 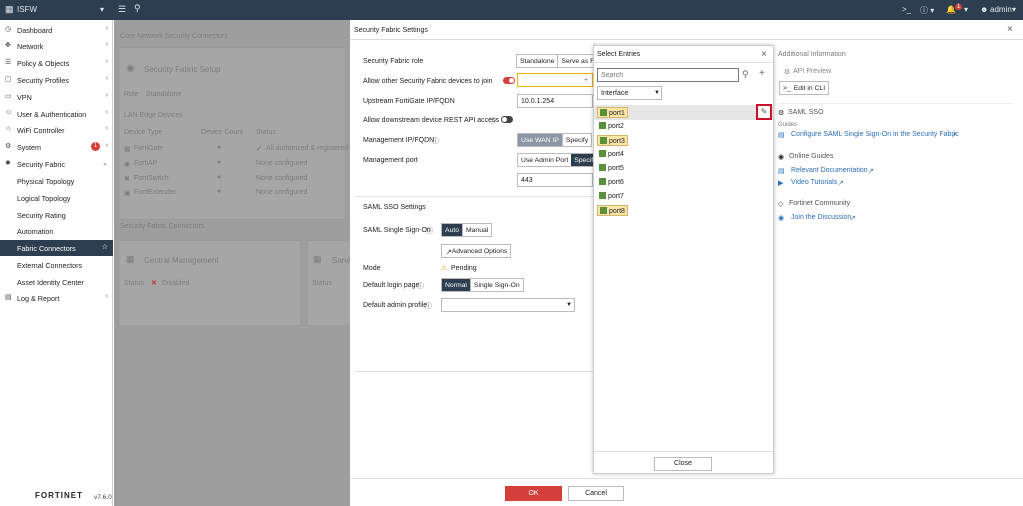 What do you see at coordinates (829, 170) in the screenshot?
I see `relevant-docs-link: Relevant Documentation` at bounding box center [829, 170].